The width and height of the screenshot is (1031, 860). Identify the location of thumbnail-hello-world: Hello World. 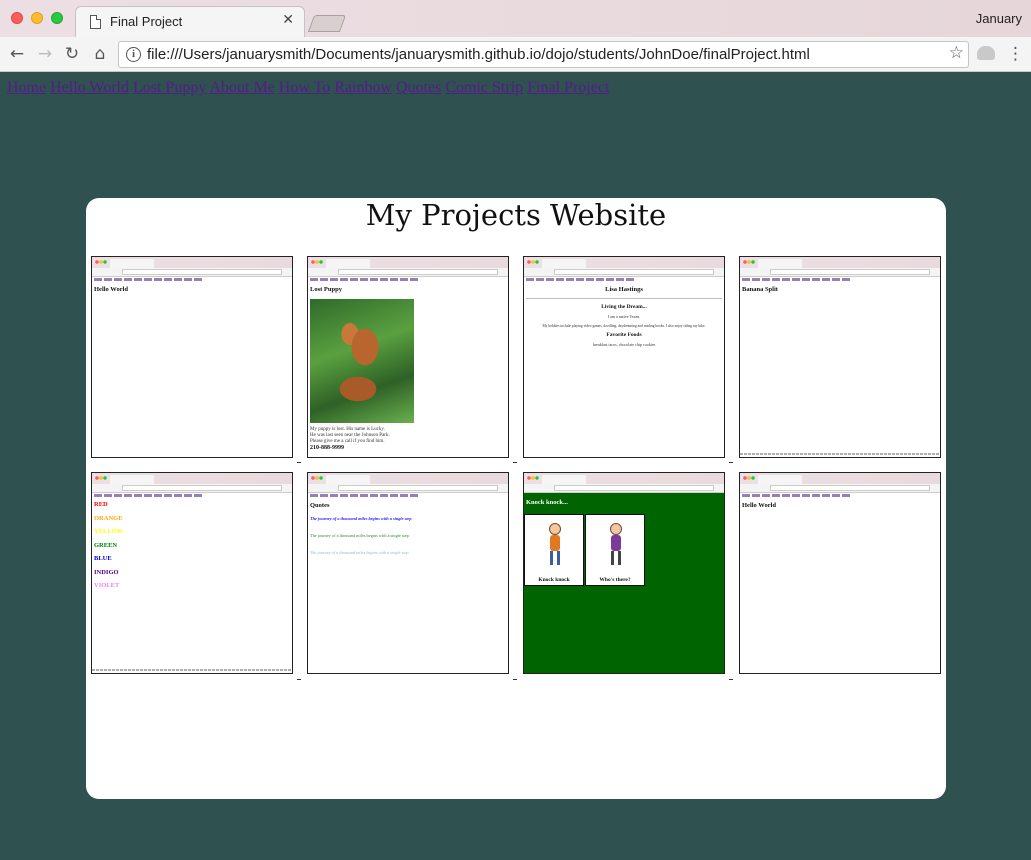
(192, 357).